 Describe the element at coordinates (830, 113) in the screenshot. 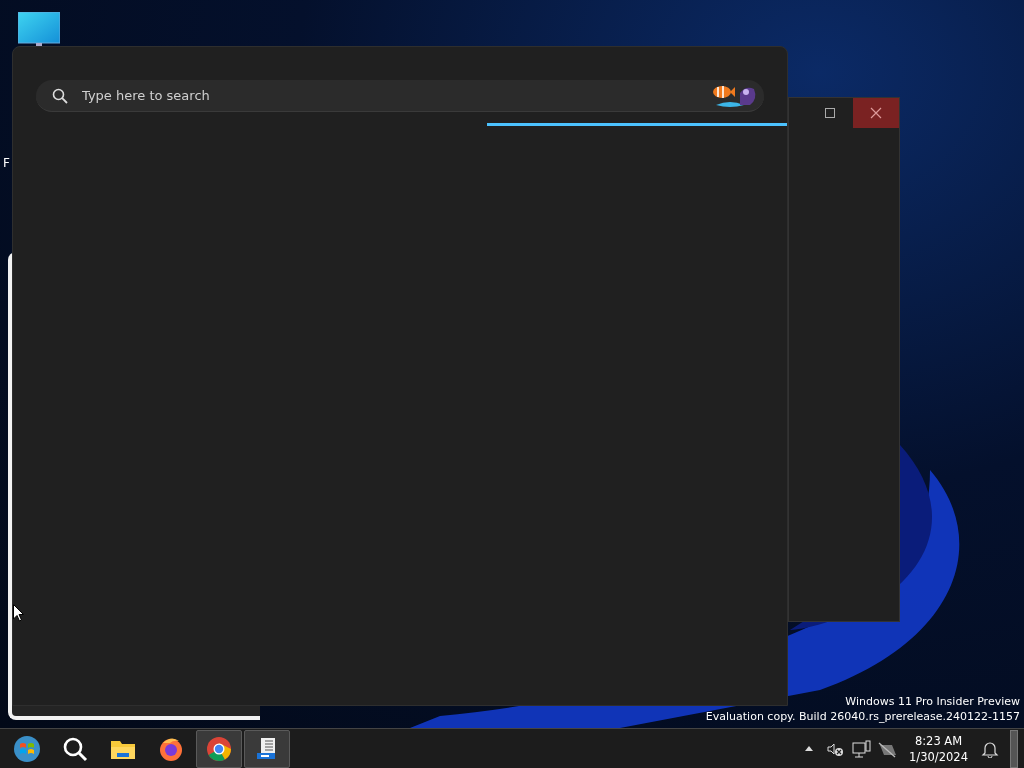

I see `maximize-icon` at that location.